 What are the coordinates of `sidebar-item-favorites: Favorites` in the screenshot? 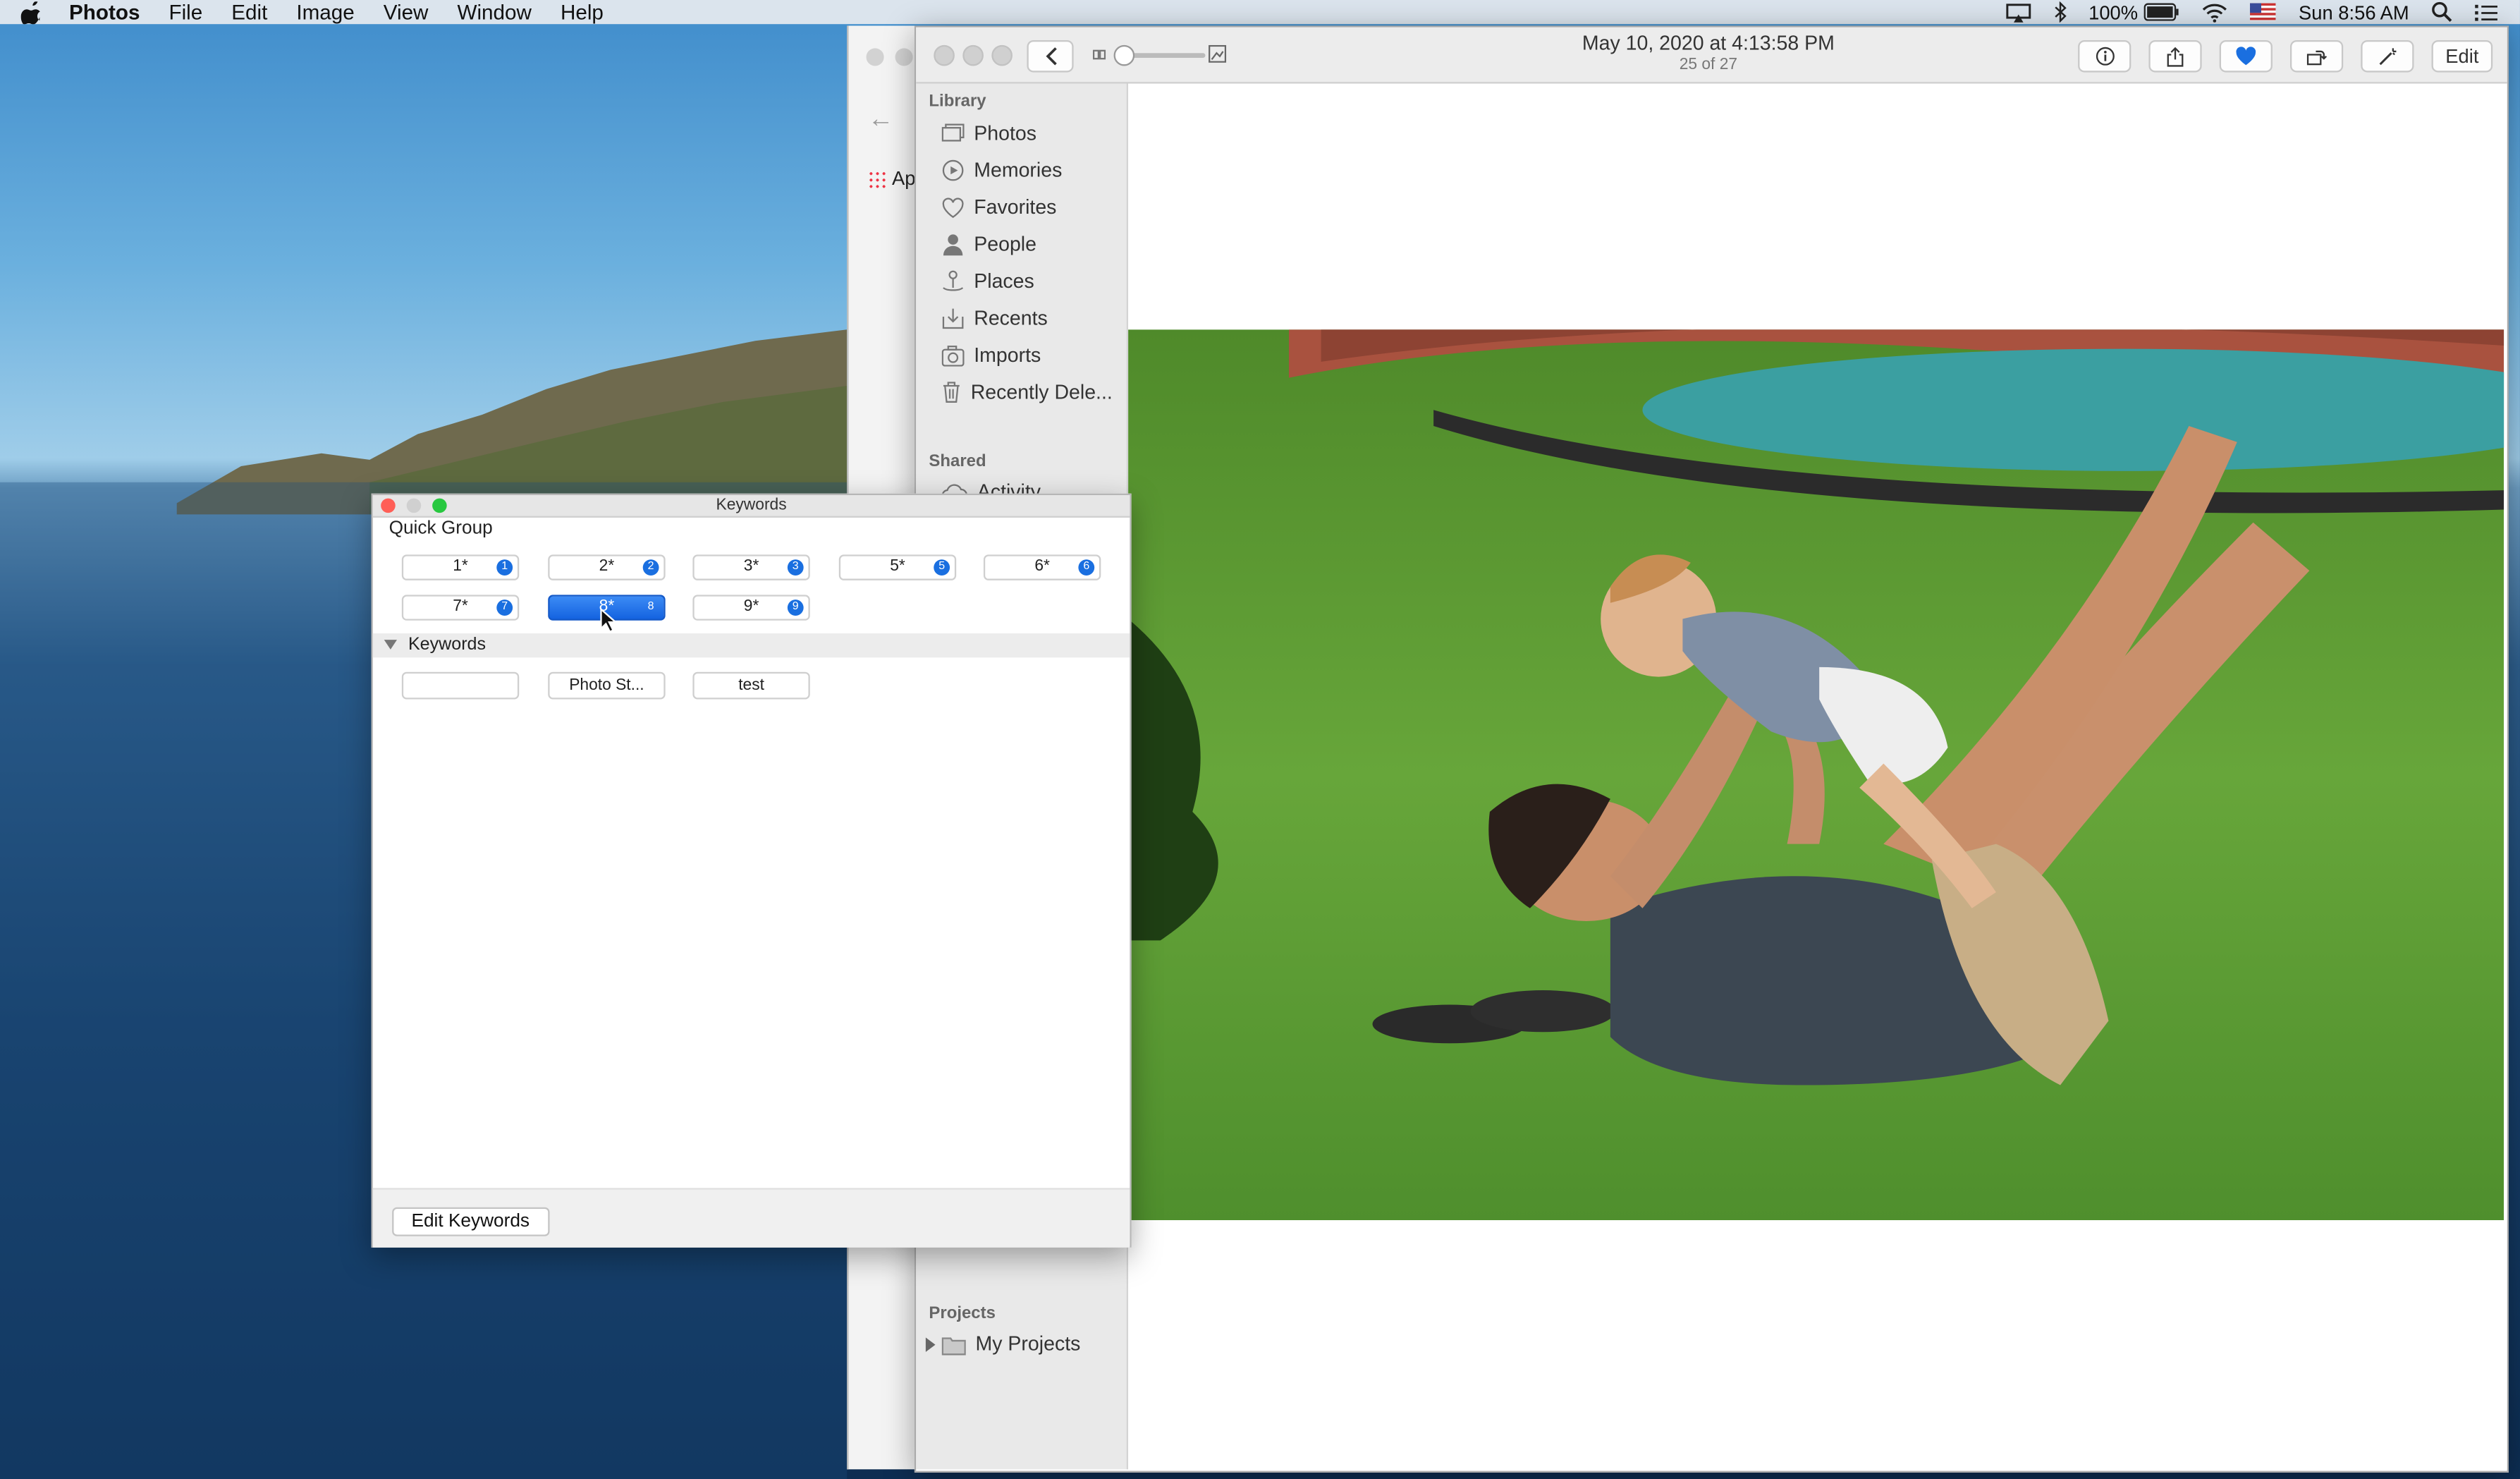 It's located at (999, 207).